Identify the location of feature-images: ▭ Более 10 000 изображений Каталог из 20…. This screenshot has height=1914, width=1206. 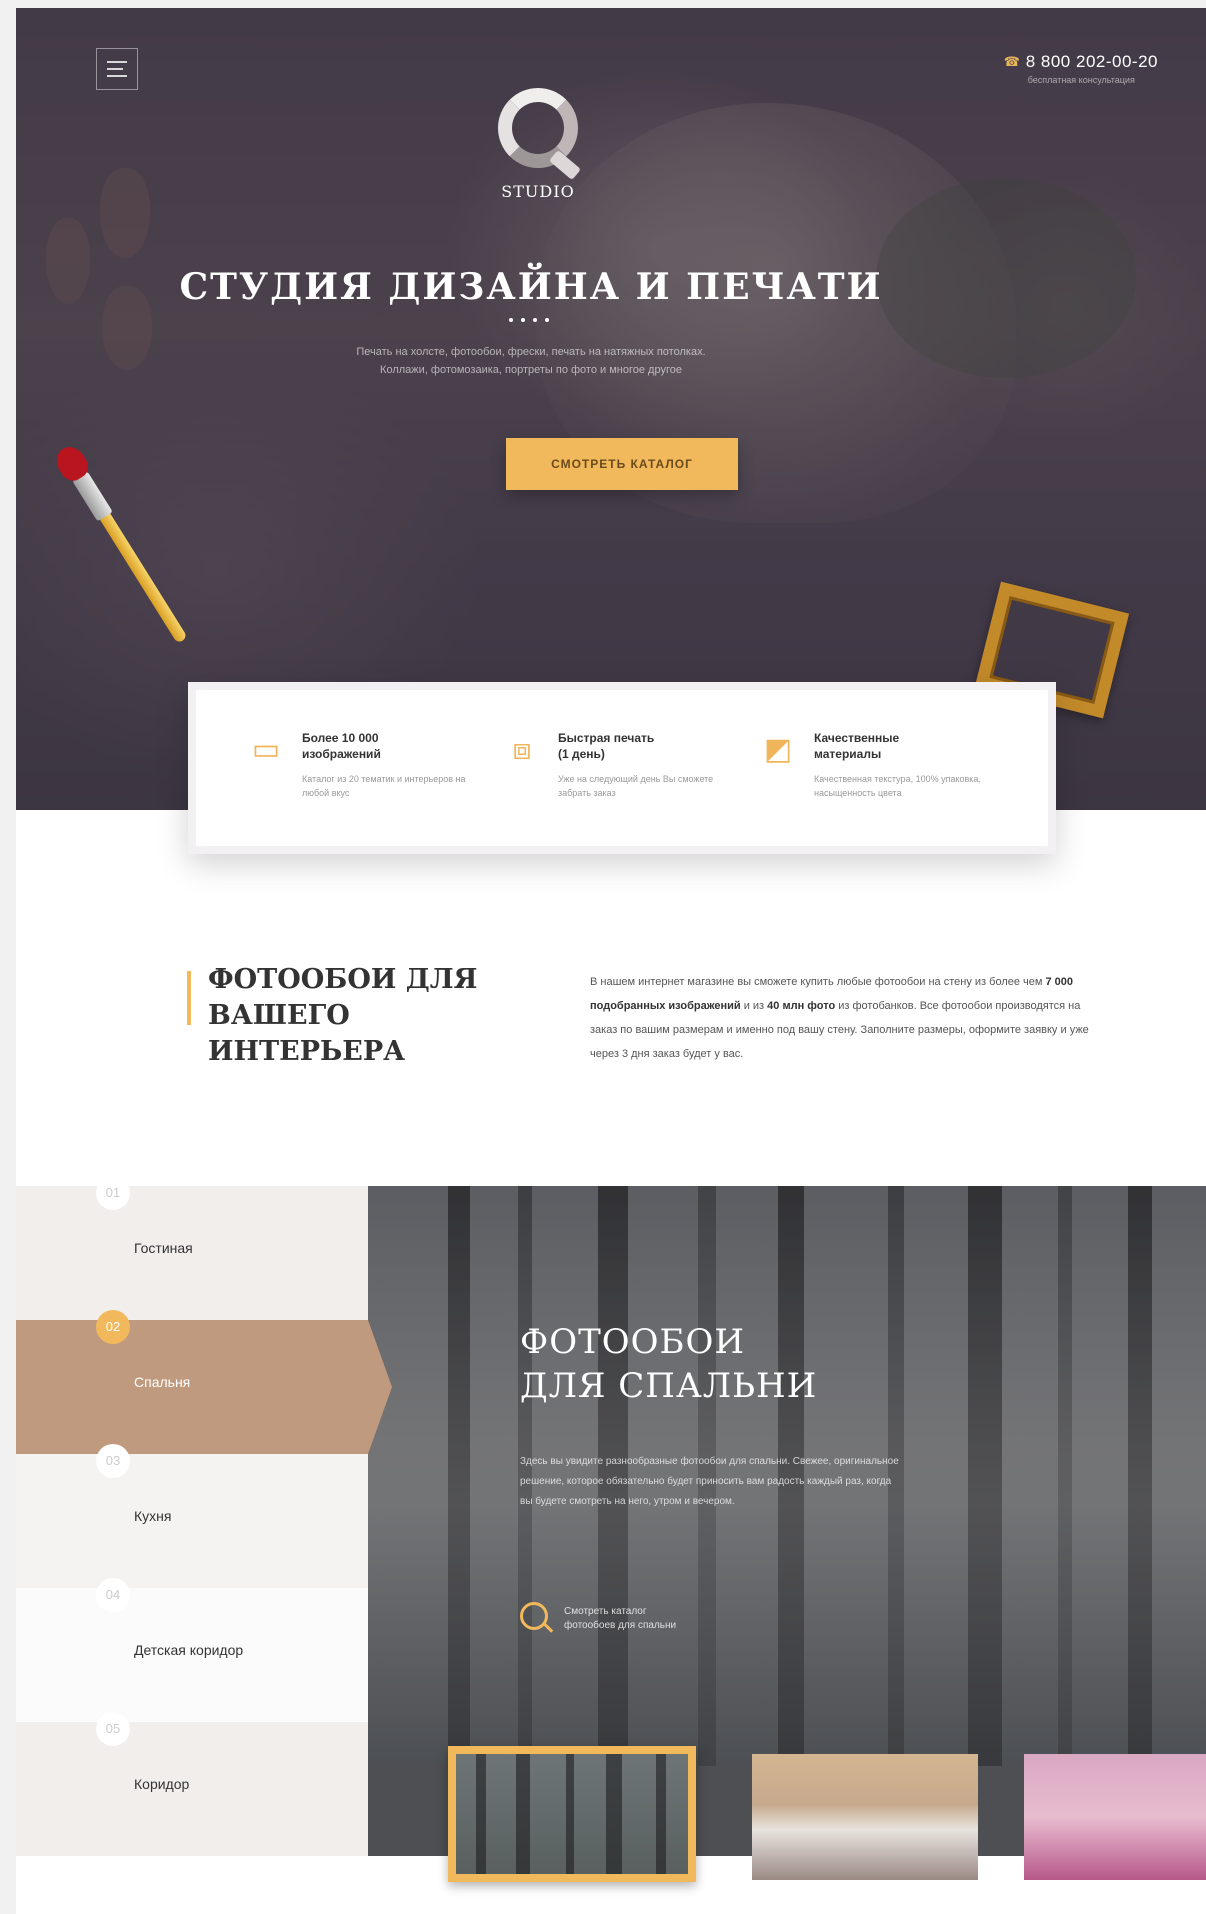
(374, 788).